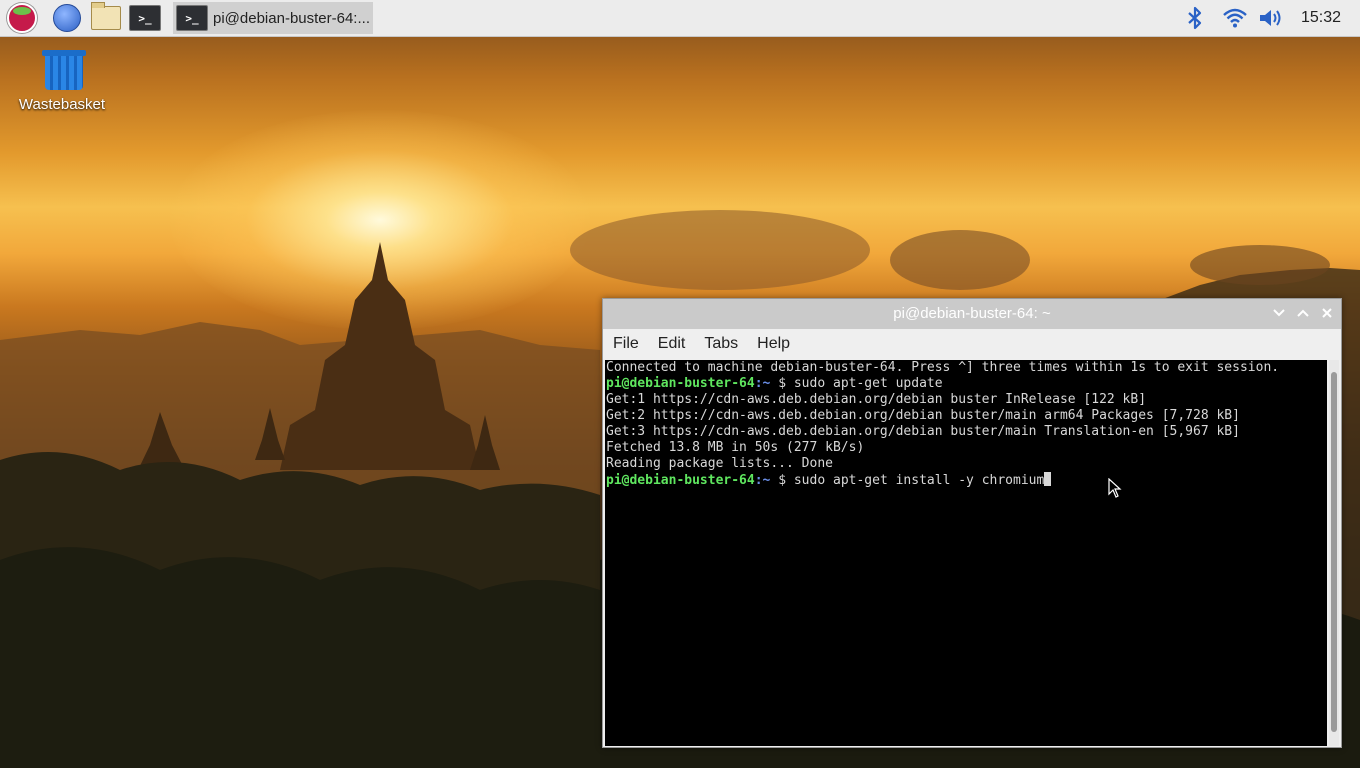  What do you see at coordinates (64, 69) in the screenshot?
I see `wastebasket-icon` at bounding box center [64, 69].